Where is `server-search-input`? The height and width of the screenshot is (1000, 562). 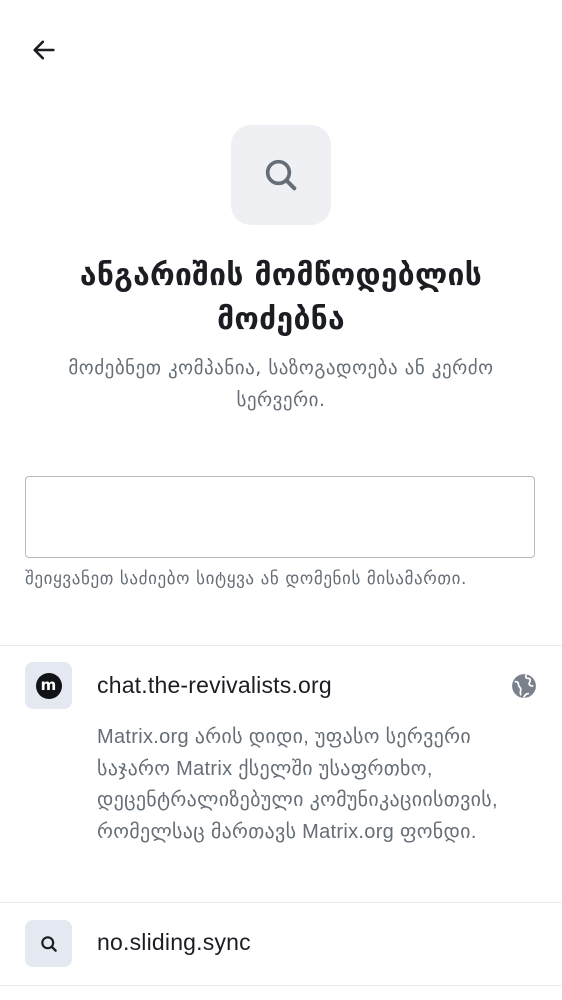
server-search-input is located at coordinates (280, 517).